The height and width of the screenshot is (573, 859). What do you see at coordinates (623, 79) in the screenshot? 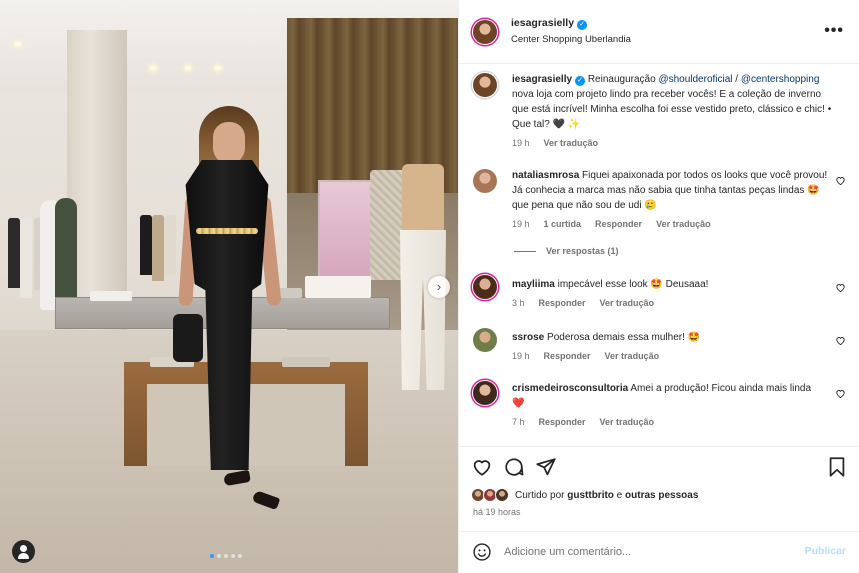
I see `caption-text-start: Reinauguração` at bounding box center [623, 79].